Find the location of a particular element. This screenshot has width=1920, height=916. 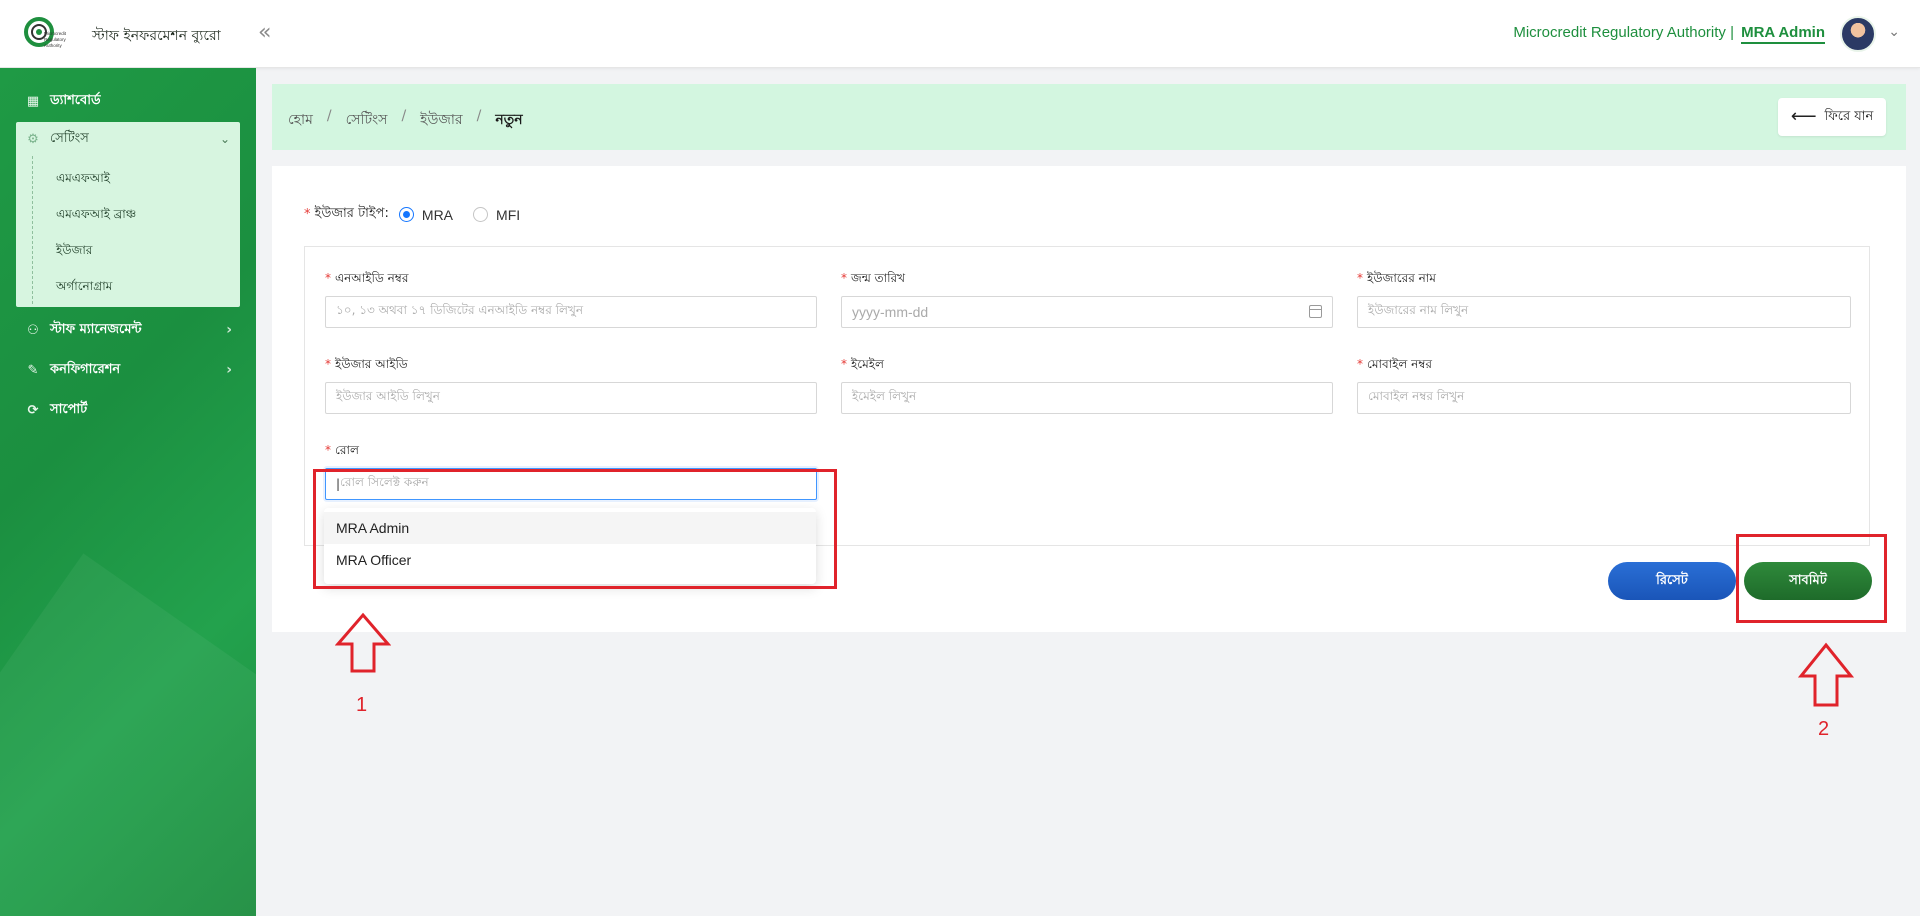

sidebar-item-label: কনফিগারেশন is located at coordinates (85, 369).